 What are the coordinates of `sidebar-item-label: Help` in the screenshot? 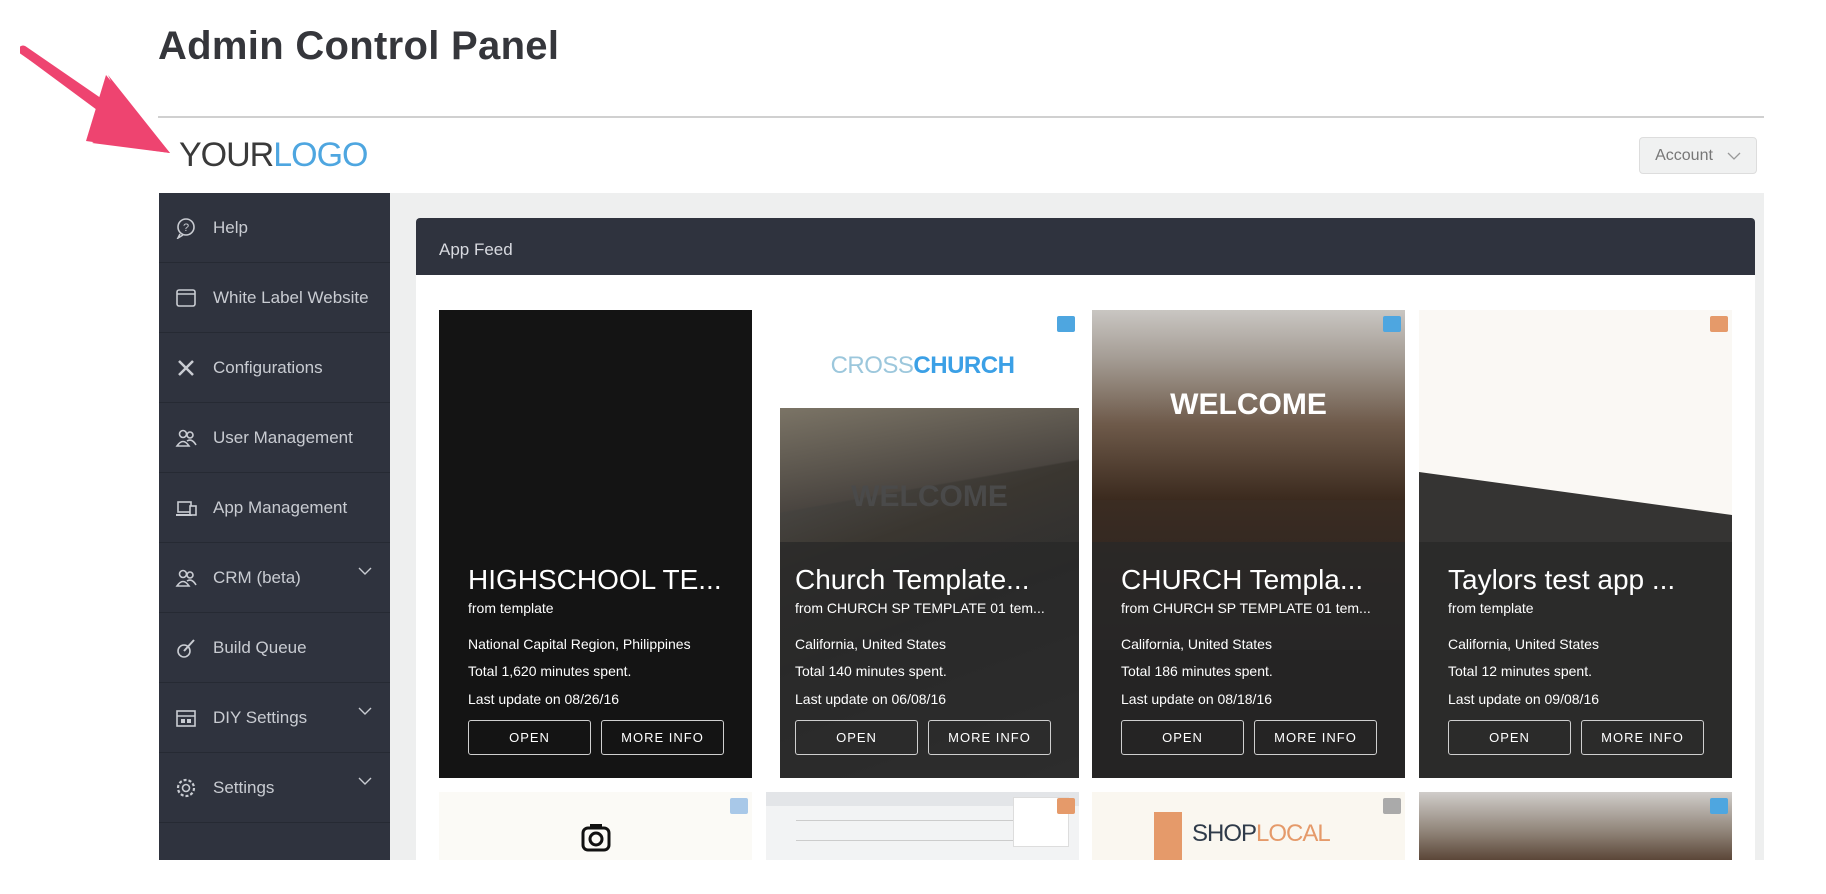 It's located at (230, 227).